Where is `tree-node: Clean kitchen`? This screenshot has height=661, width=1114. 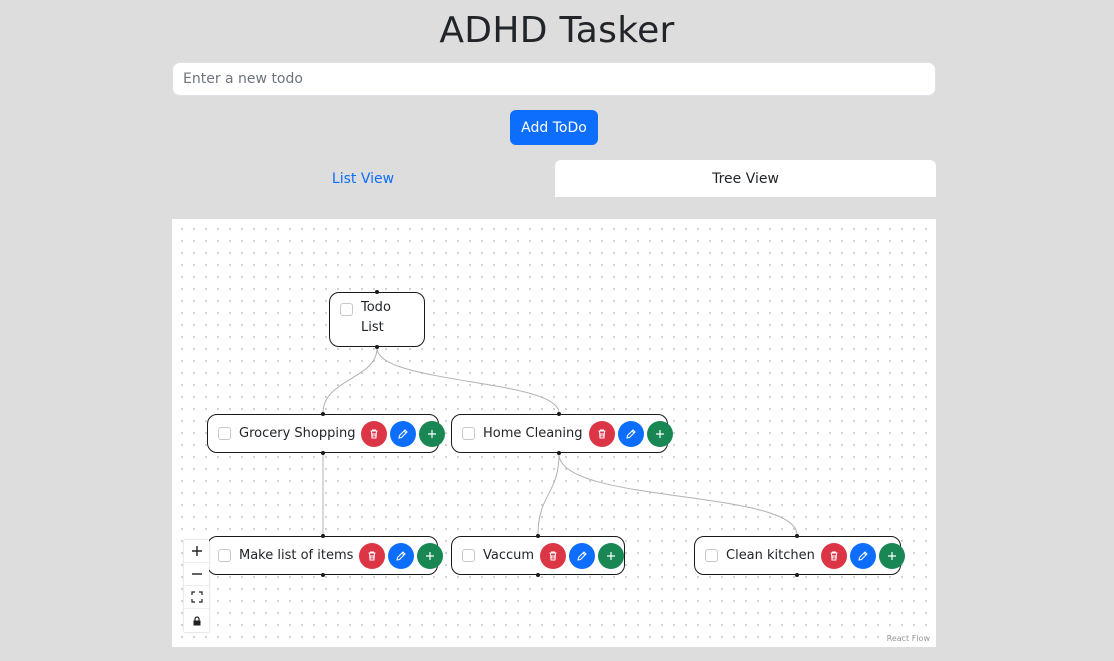 tree-node: Clean kitchen is located at coordinates (799, 555).